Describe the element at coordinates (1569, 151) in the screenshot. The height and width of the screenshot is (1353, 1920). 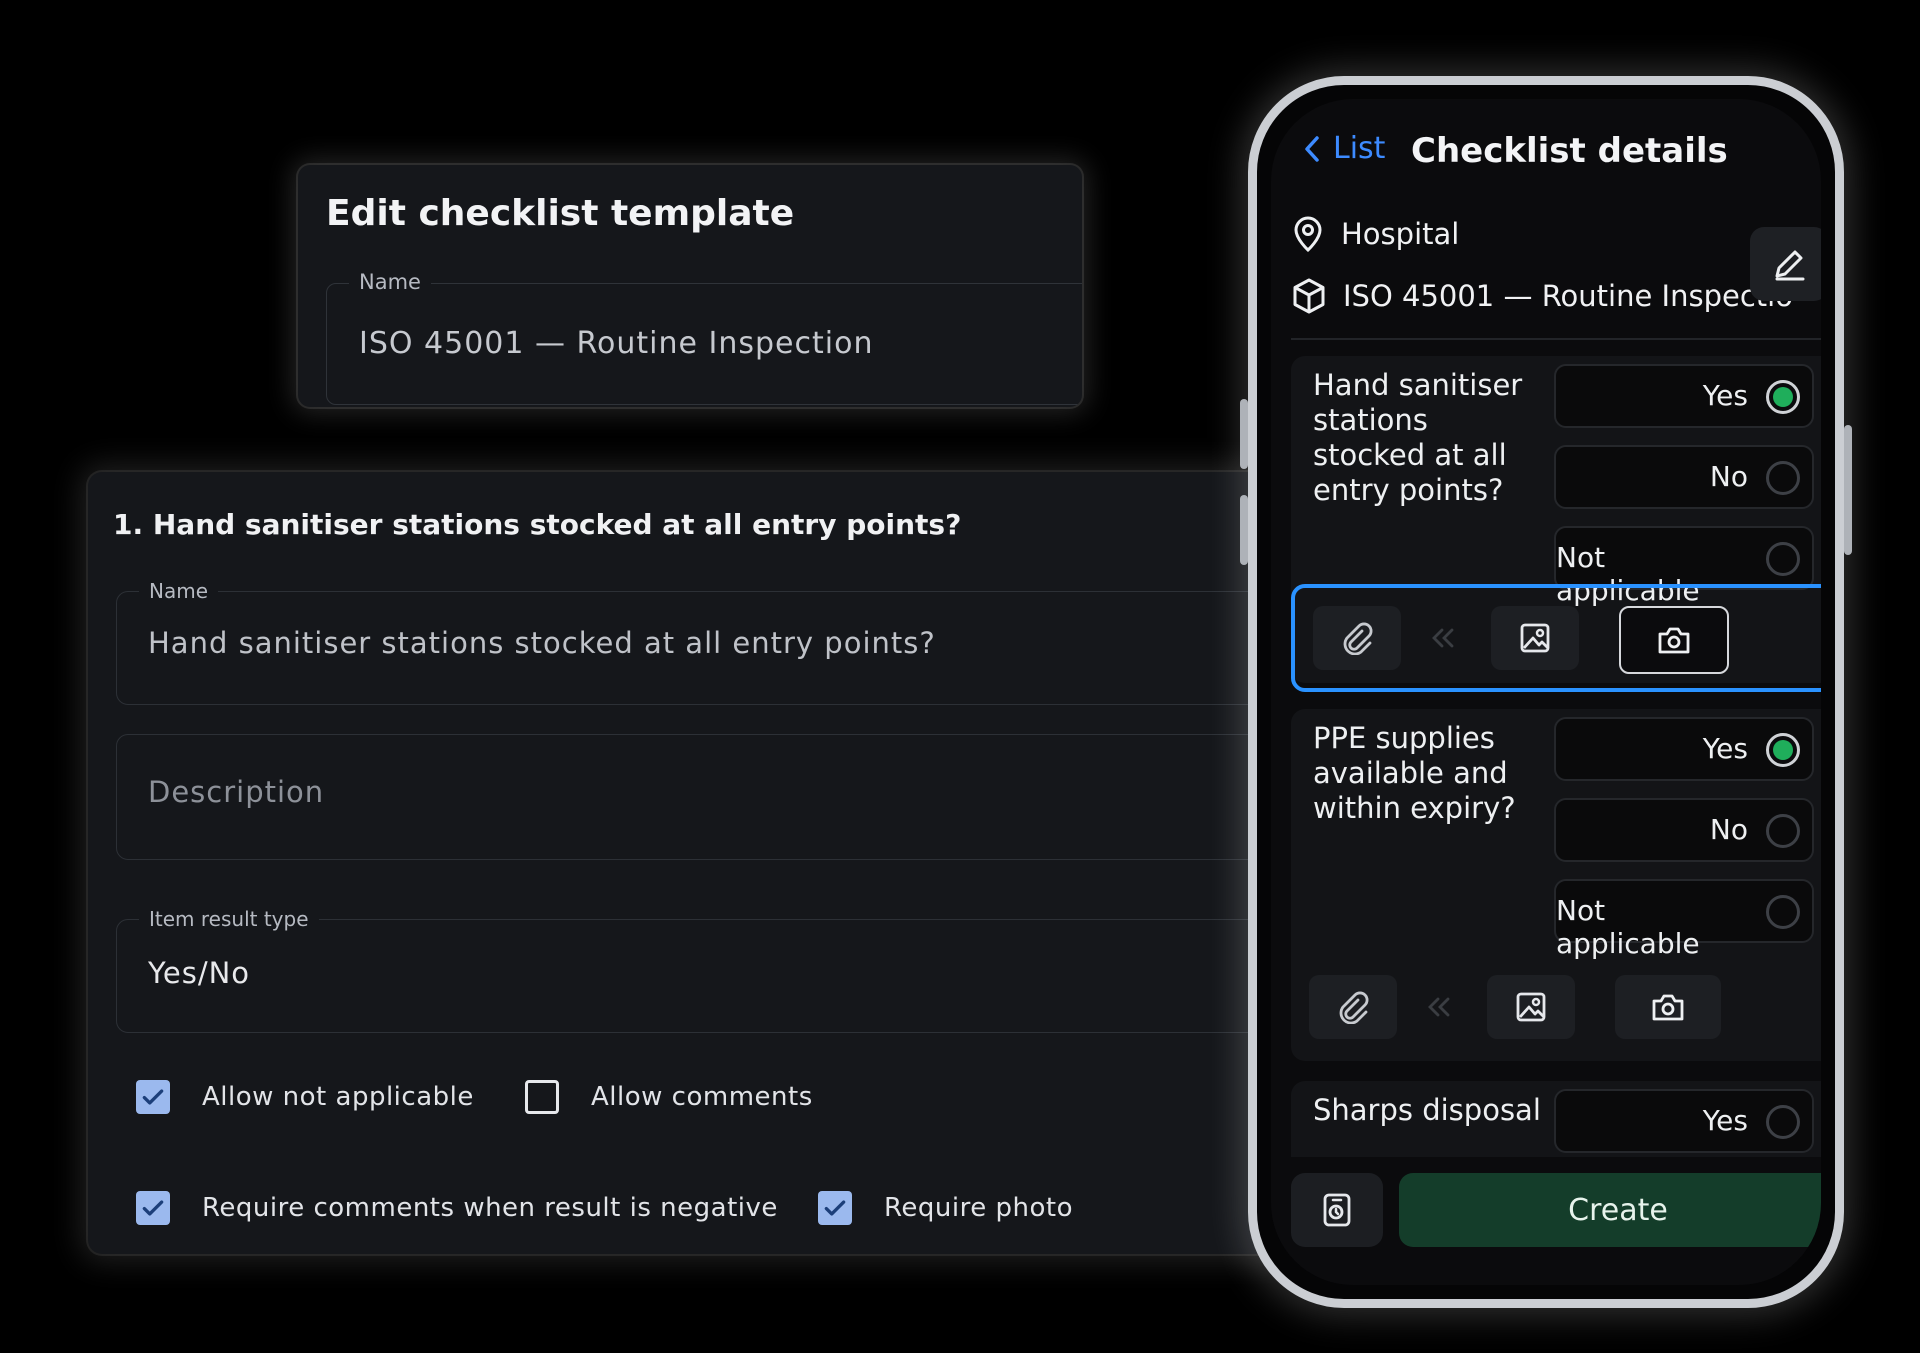
I see `page-title: Checklist details` at that location.